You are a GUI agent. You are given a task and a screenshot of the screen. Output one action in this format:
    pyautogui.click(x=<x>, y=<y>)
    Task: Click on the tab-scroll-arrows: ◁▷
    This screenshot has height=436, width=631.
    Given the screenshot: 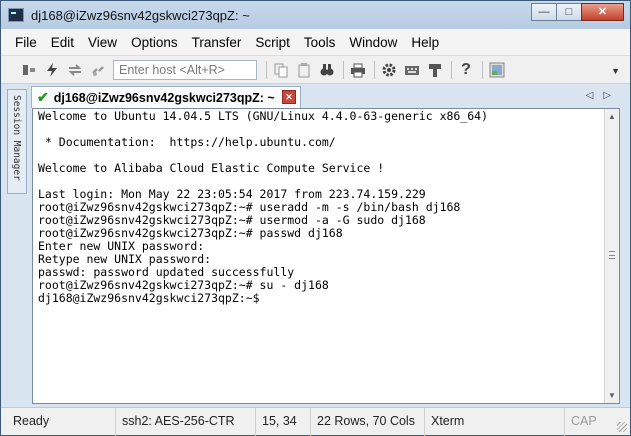 What is the action you would take?
    pyautogui.click(x=603, y=95)
    